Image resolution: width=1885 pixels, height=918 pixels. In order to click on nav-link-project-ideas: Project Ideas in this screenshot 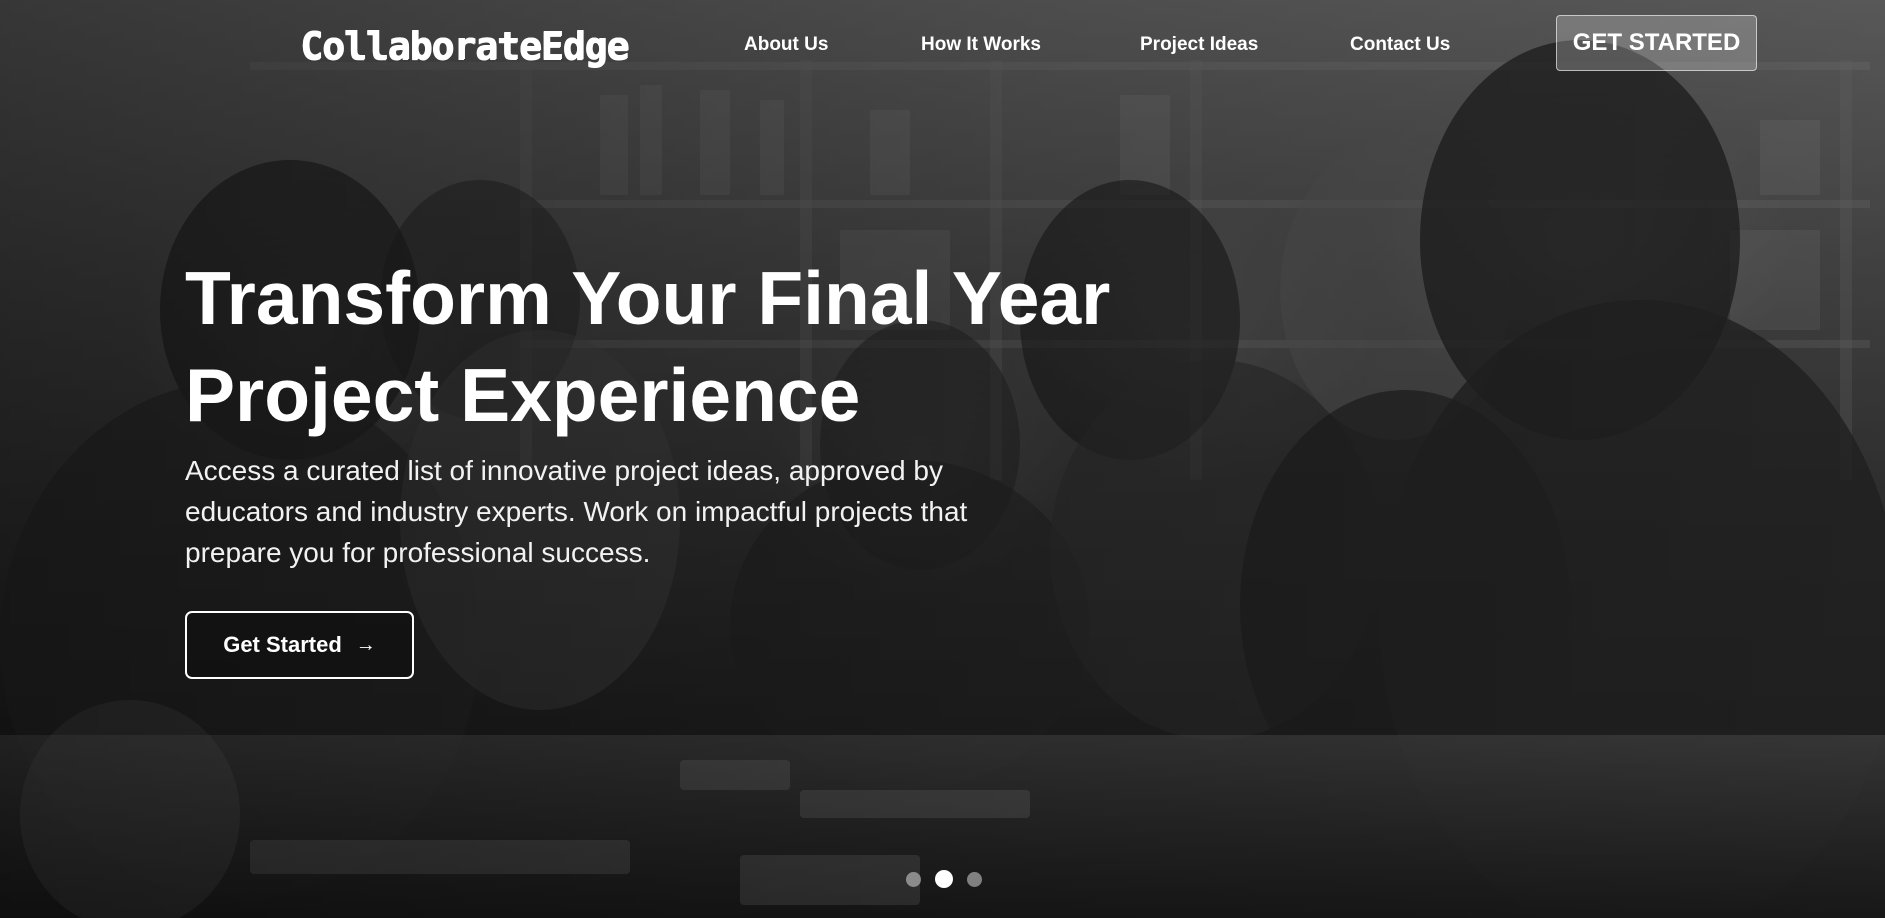, I will do `click(1199, 45)`.